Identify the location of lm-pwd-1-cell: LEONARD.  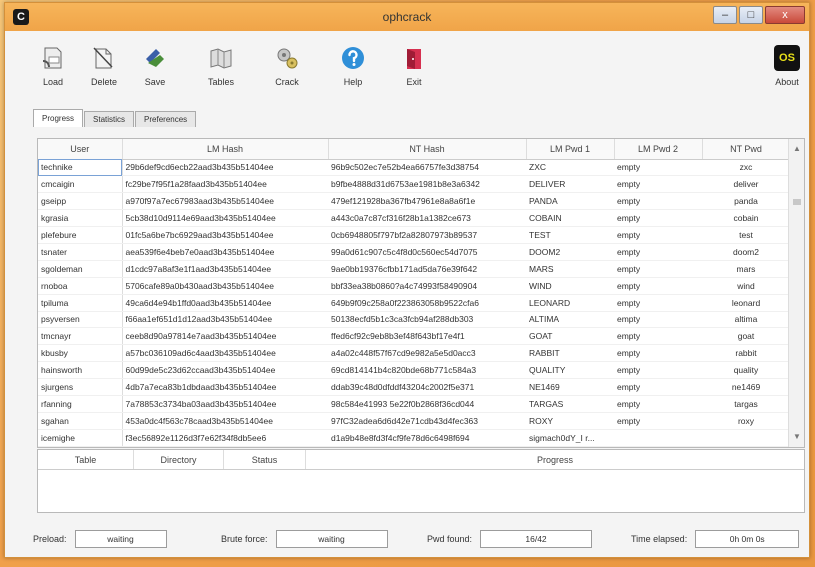
(570, 303).